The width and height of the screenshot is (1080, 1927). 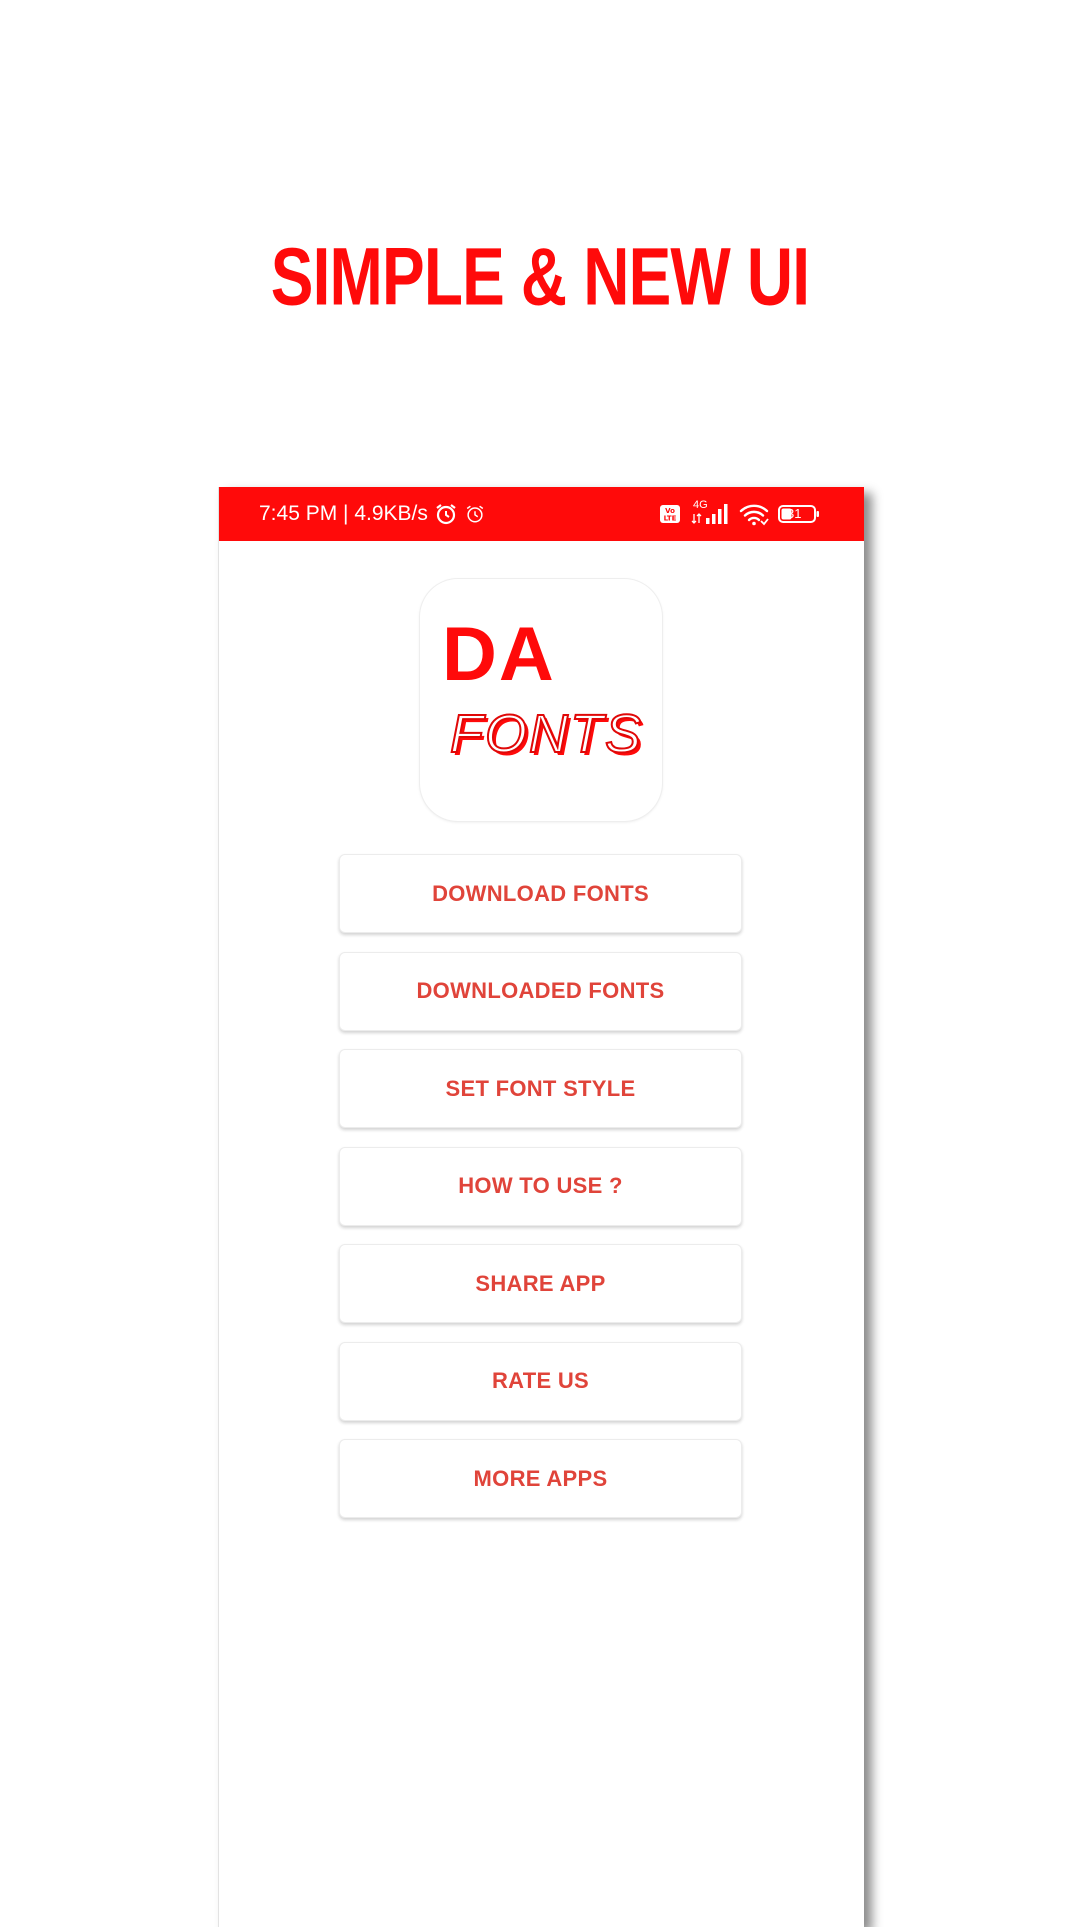 What do you see at coordinates (343, 513) in the screenshot?
I see `status-time-speed: 7:45 PM | 4.9KB/s` at bounding box center [343, 513].